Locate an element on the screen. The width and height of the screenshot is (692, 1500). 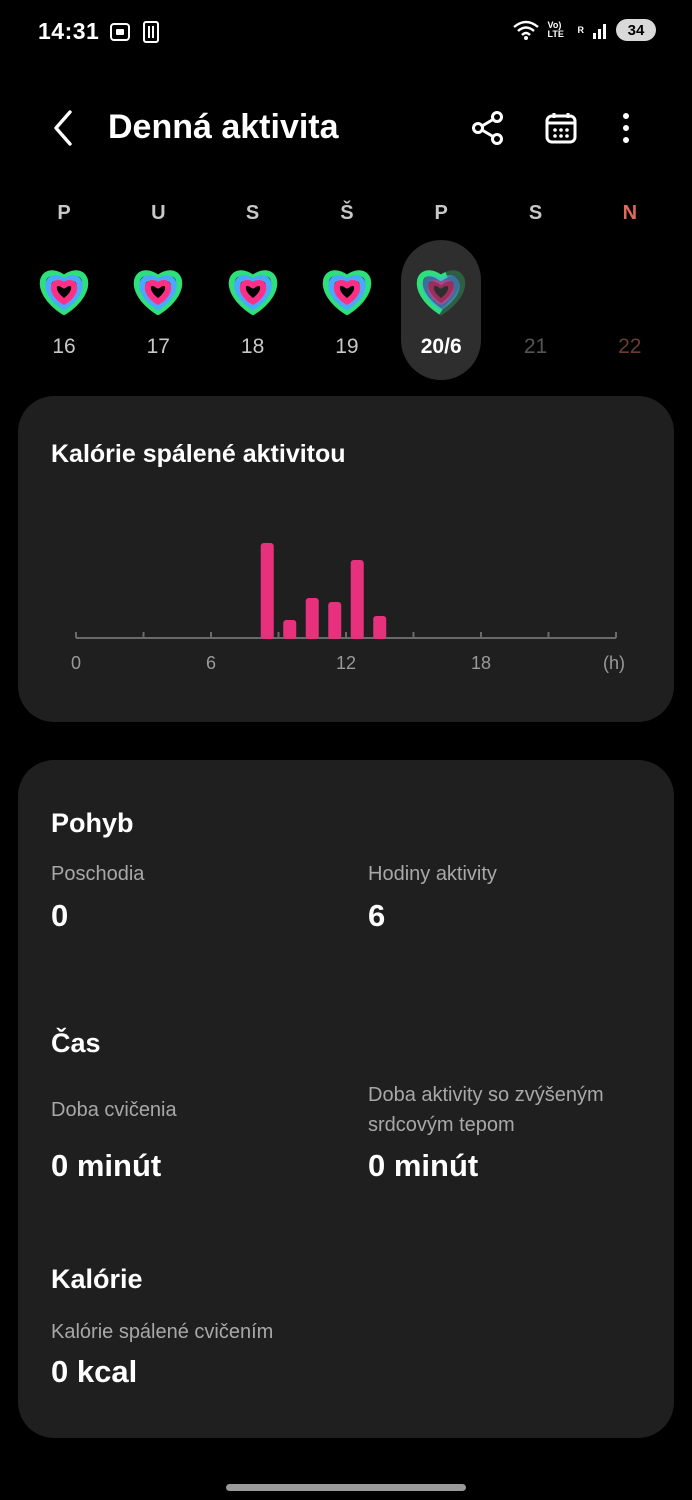
day-20-6: P 20/6 is located at coordinates (441, 287).